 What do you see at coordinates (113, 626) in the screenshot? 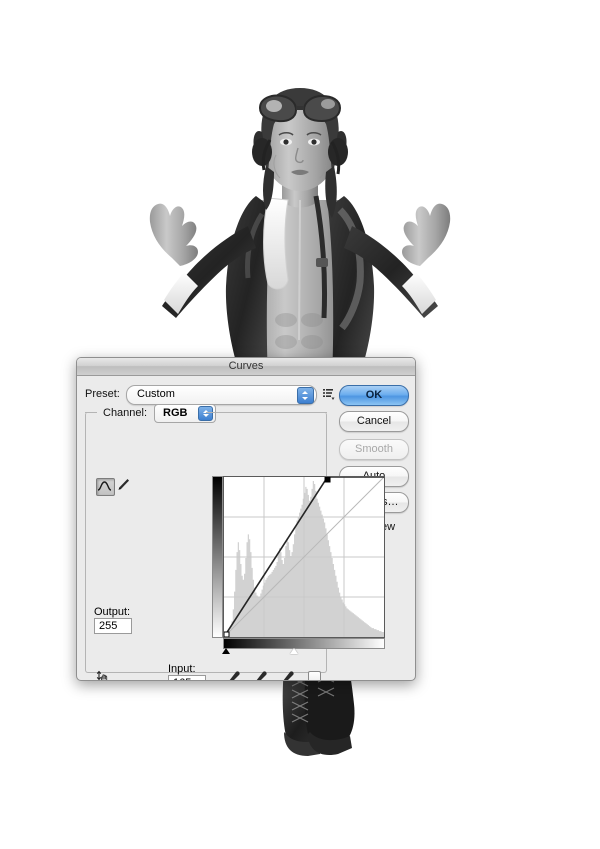
I see `output-field: 255` at bounding box center [113, 626].